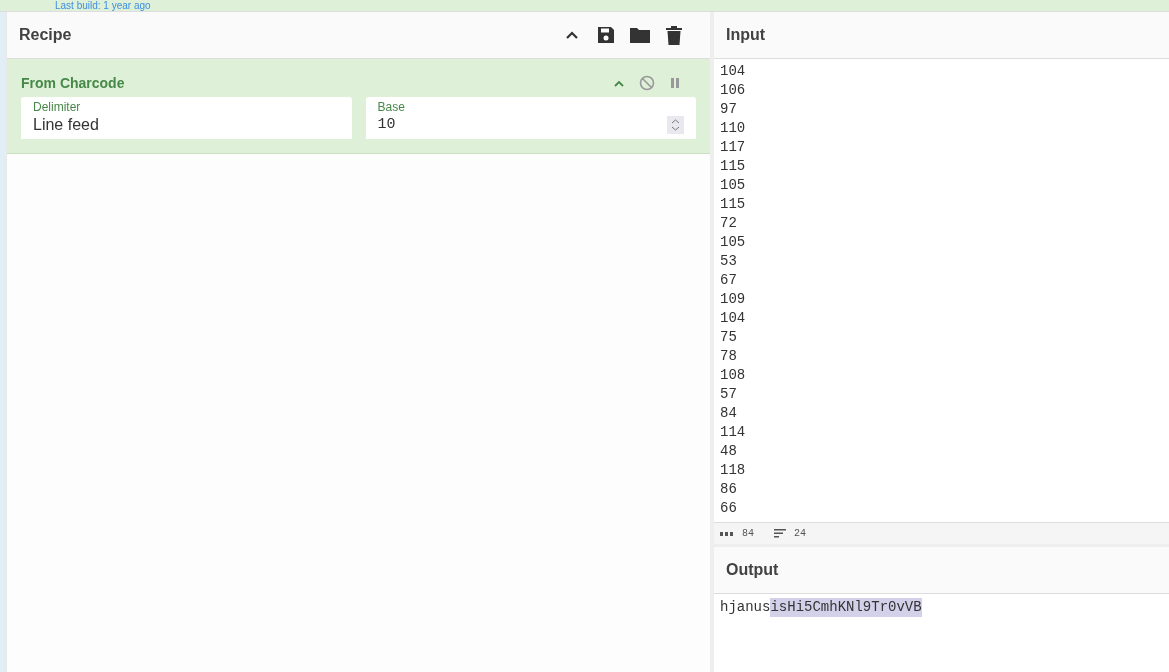 This screenshot has height=672, width=1169. I want to click on lines-icon, so click(780, 533).